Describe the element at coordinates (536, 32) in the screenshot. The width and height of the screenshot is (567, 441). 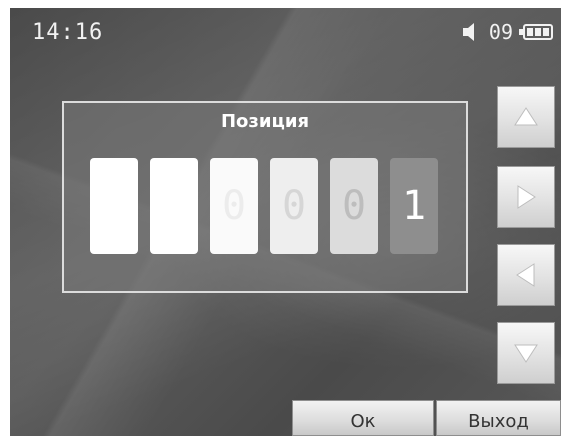
I see `battery-icon` at that location.